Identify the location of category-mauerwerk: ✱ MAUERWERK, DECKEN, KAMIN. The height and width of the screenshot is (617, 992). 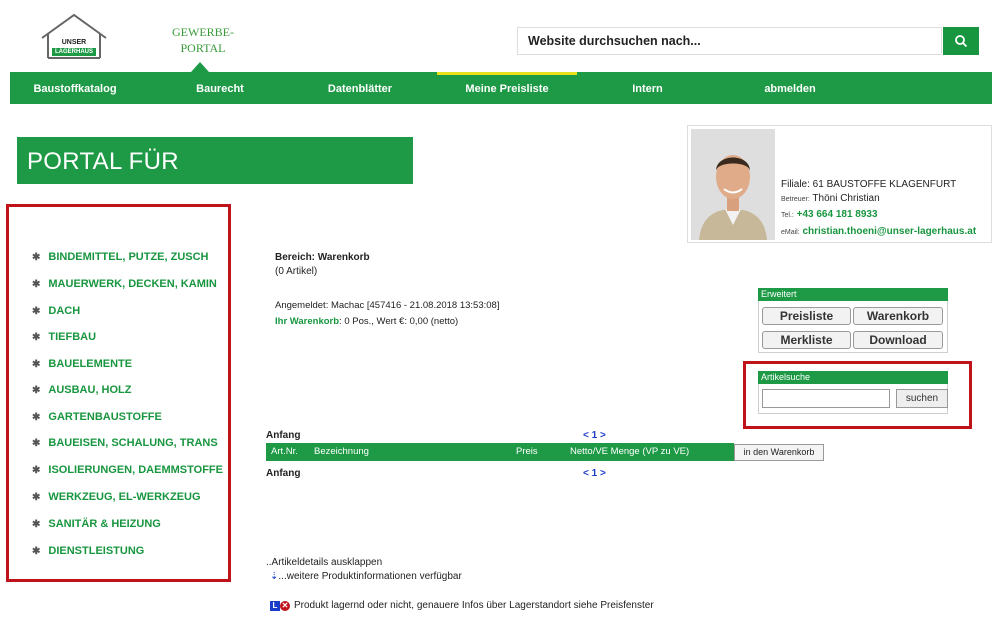
(124, 284).